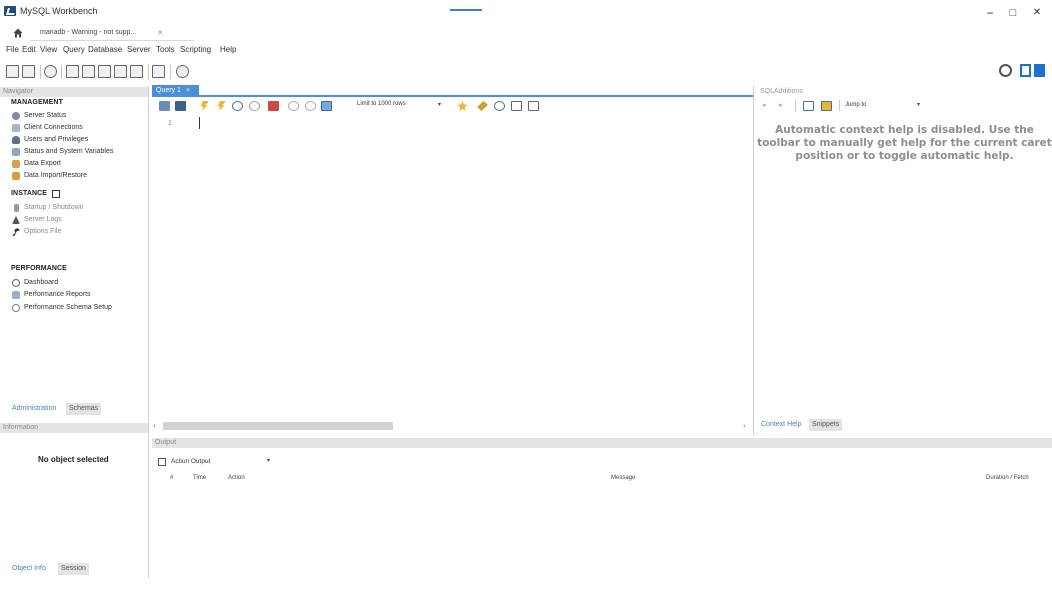 The image size is (1052, 594). I want to click on search-table-data-icon, so click(158, 71).